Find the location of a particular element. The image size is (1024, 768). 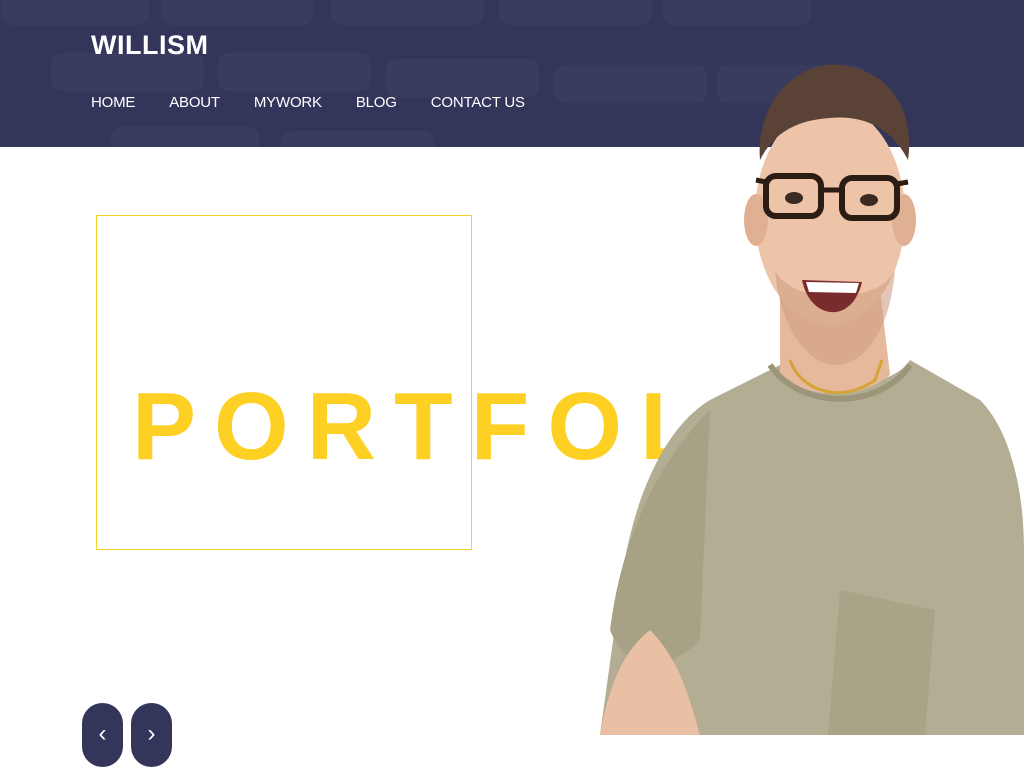

nav-blog-link: BLOG is located at coordinates (376, 103).